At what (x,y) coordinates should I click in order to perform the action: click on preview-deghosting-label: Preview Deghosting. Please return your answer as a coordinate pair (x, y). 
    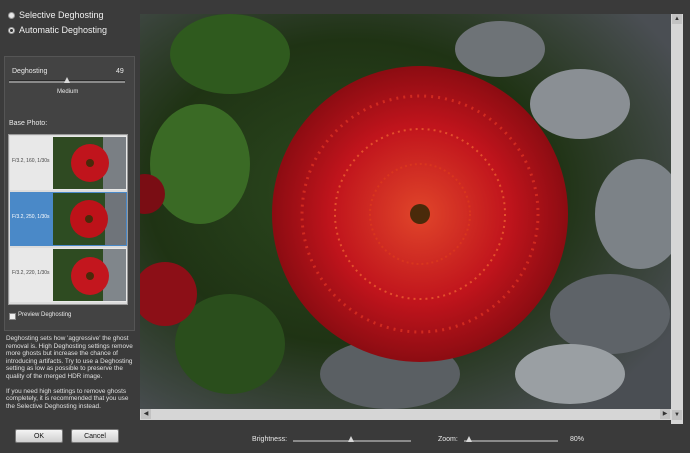
    Looking at the image, I should click on (45, 315).